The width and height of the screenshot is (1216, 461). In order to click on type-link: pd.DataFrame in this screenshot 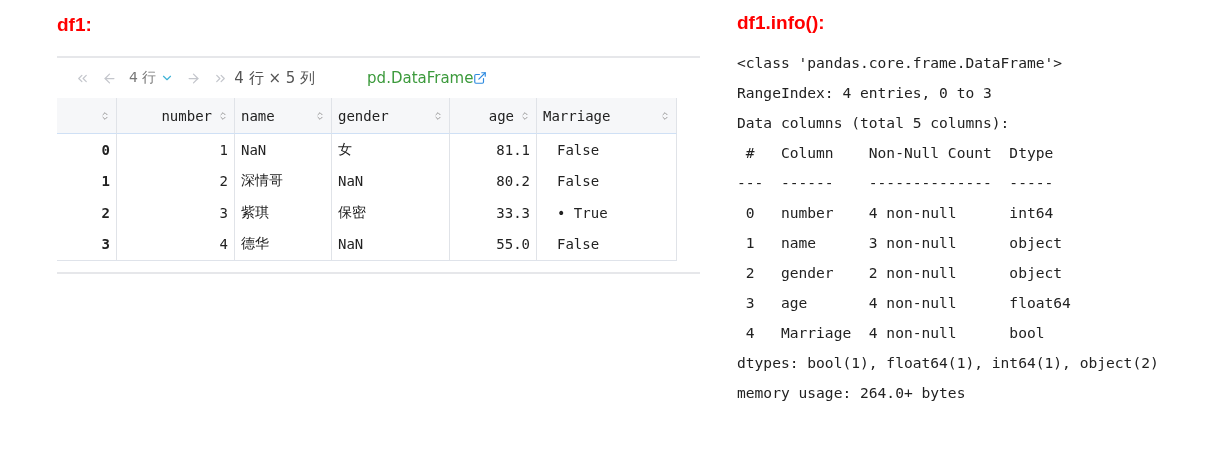, I will do `click(420, 78)`.